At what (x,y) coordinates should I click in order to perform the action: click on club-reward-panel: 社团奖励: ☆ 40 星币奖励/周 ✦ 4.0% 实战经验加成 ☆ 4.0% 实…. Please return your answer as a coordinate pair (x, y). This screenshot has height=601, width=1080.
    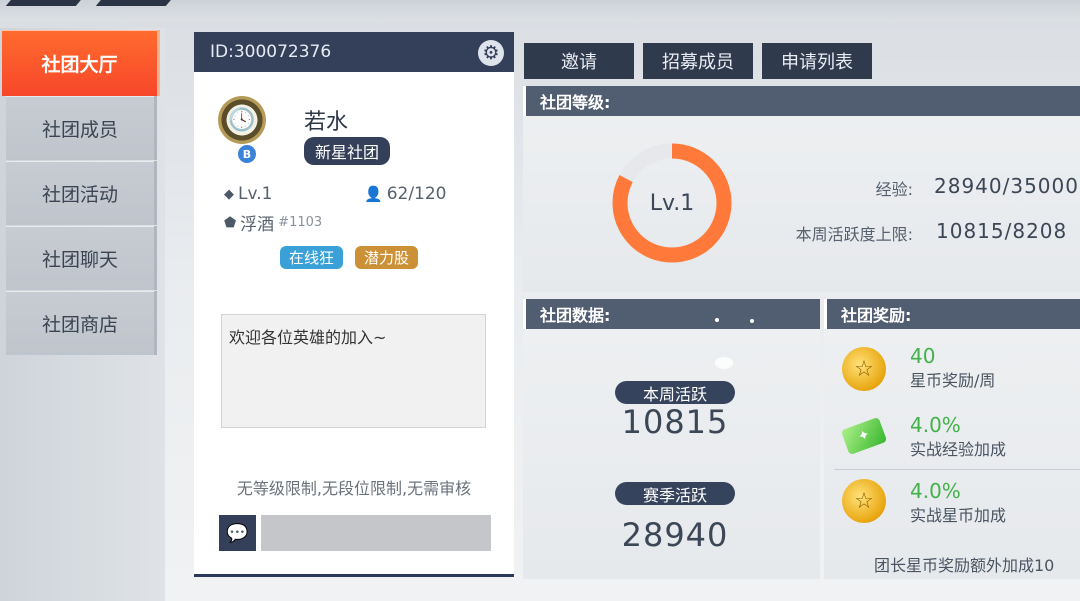
    Looking at the image, I should click on (952, 439).